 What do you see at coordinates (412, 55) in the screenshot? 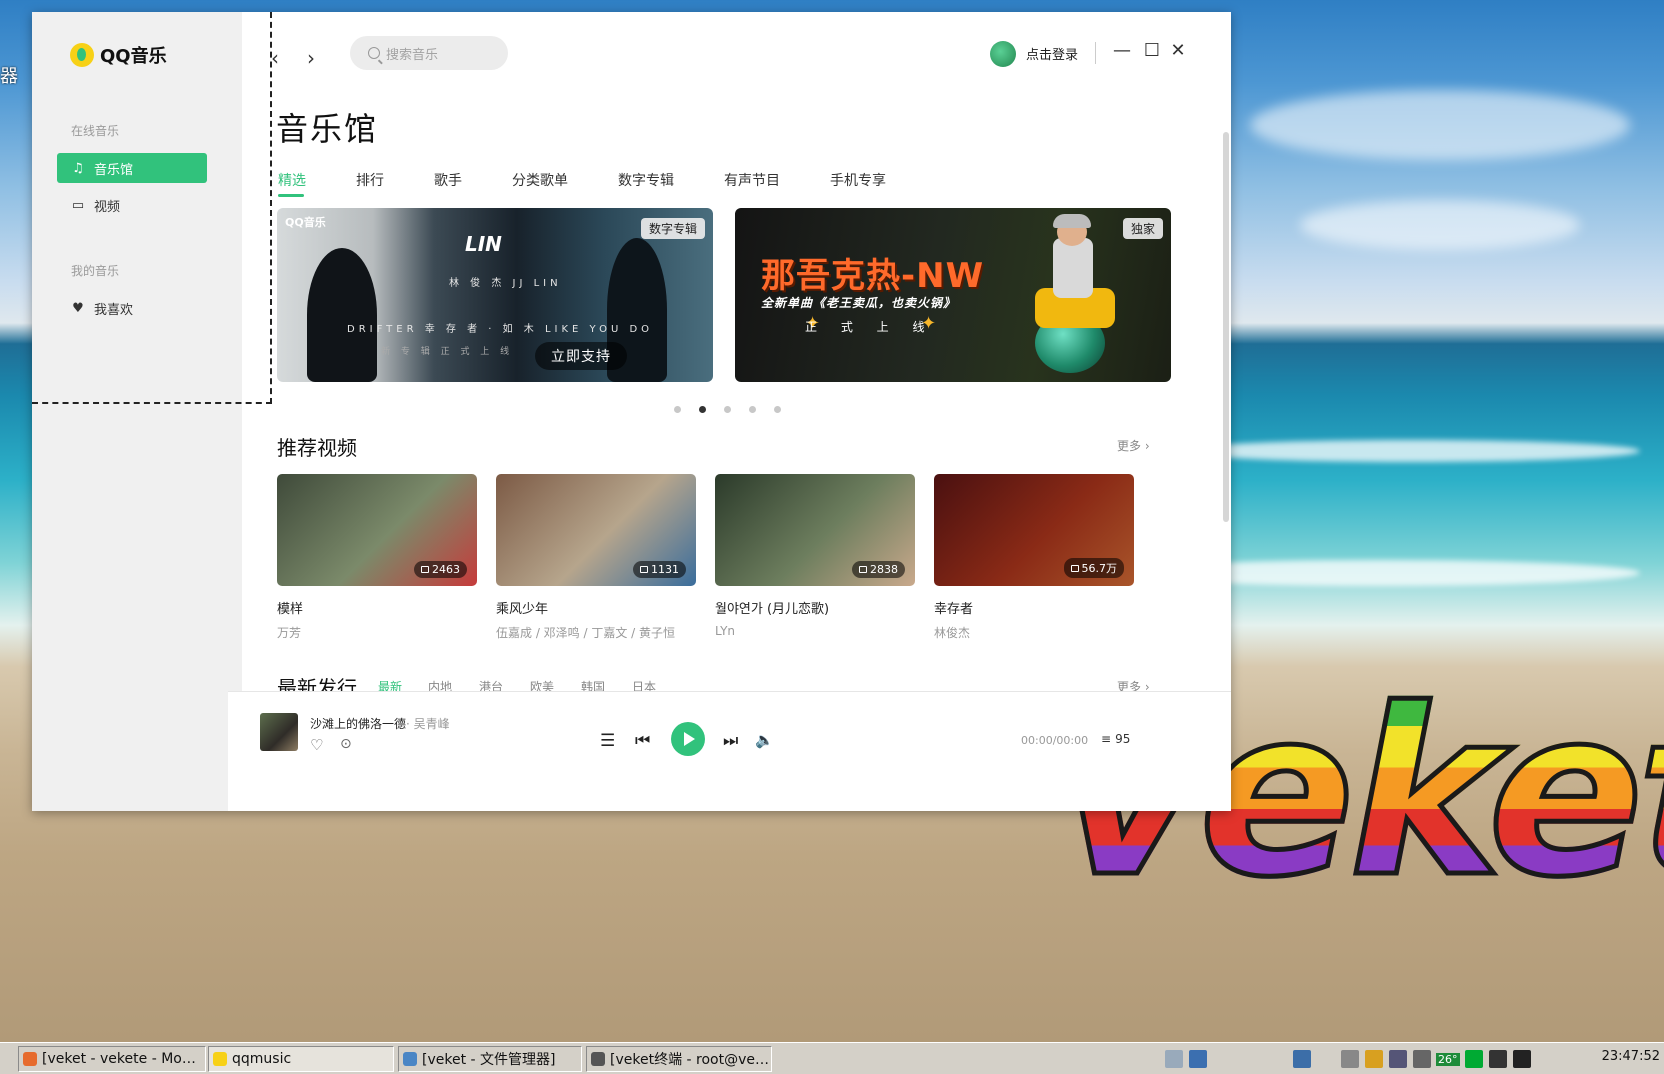
I see `search-placeholder: 搜索音乐` at bounding box center [412, 55].